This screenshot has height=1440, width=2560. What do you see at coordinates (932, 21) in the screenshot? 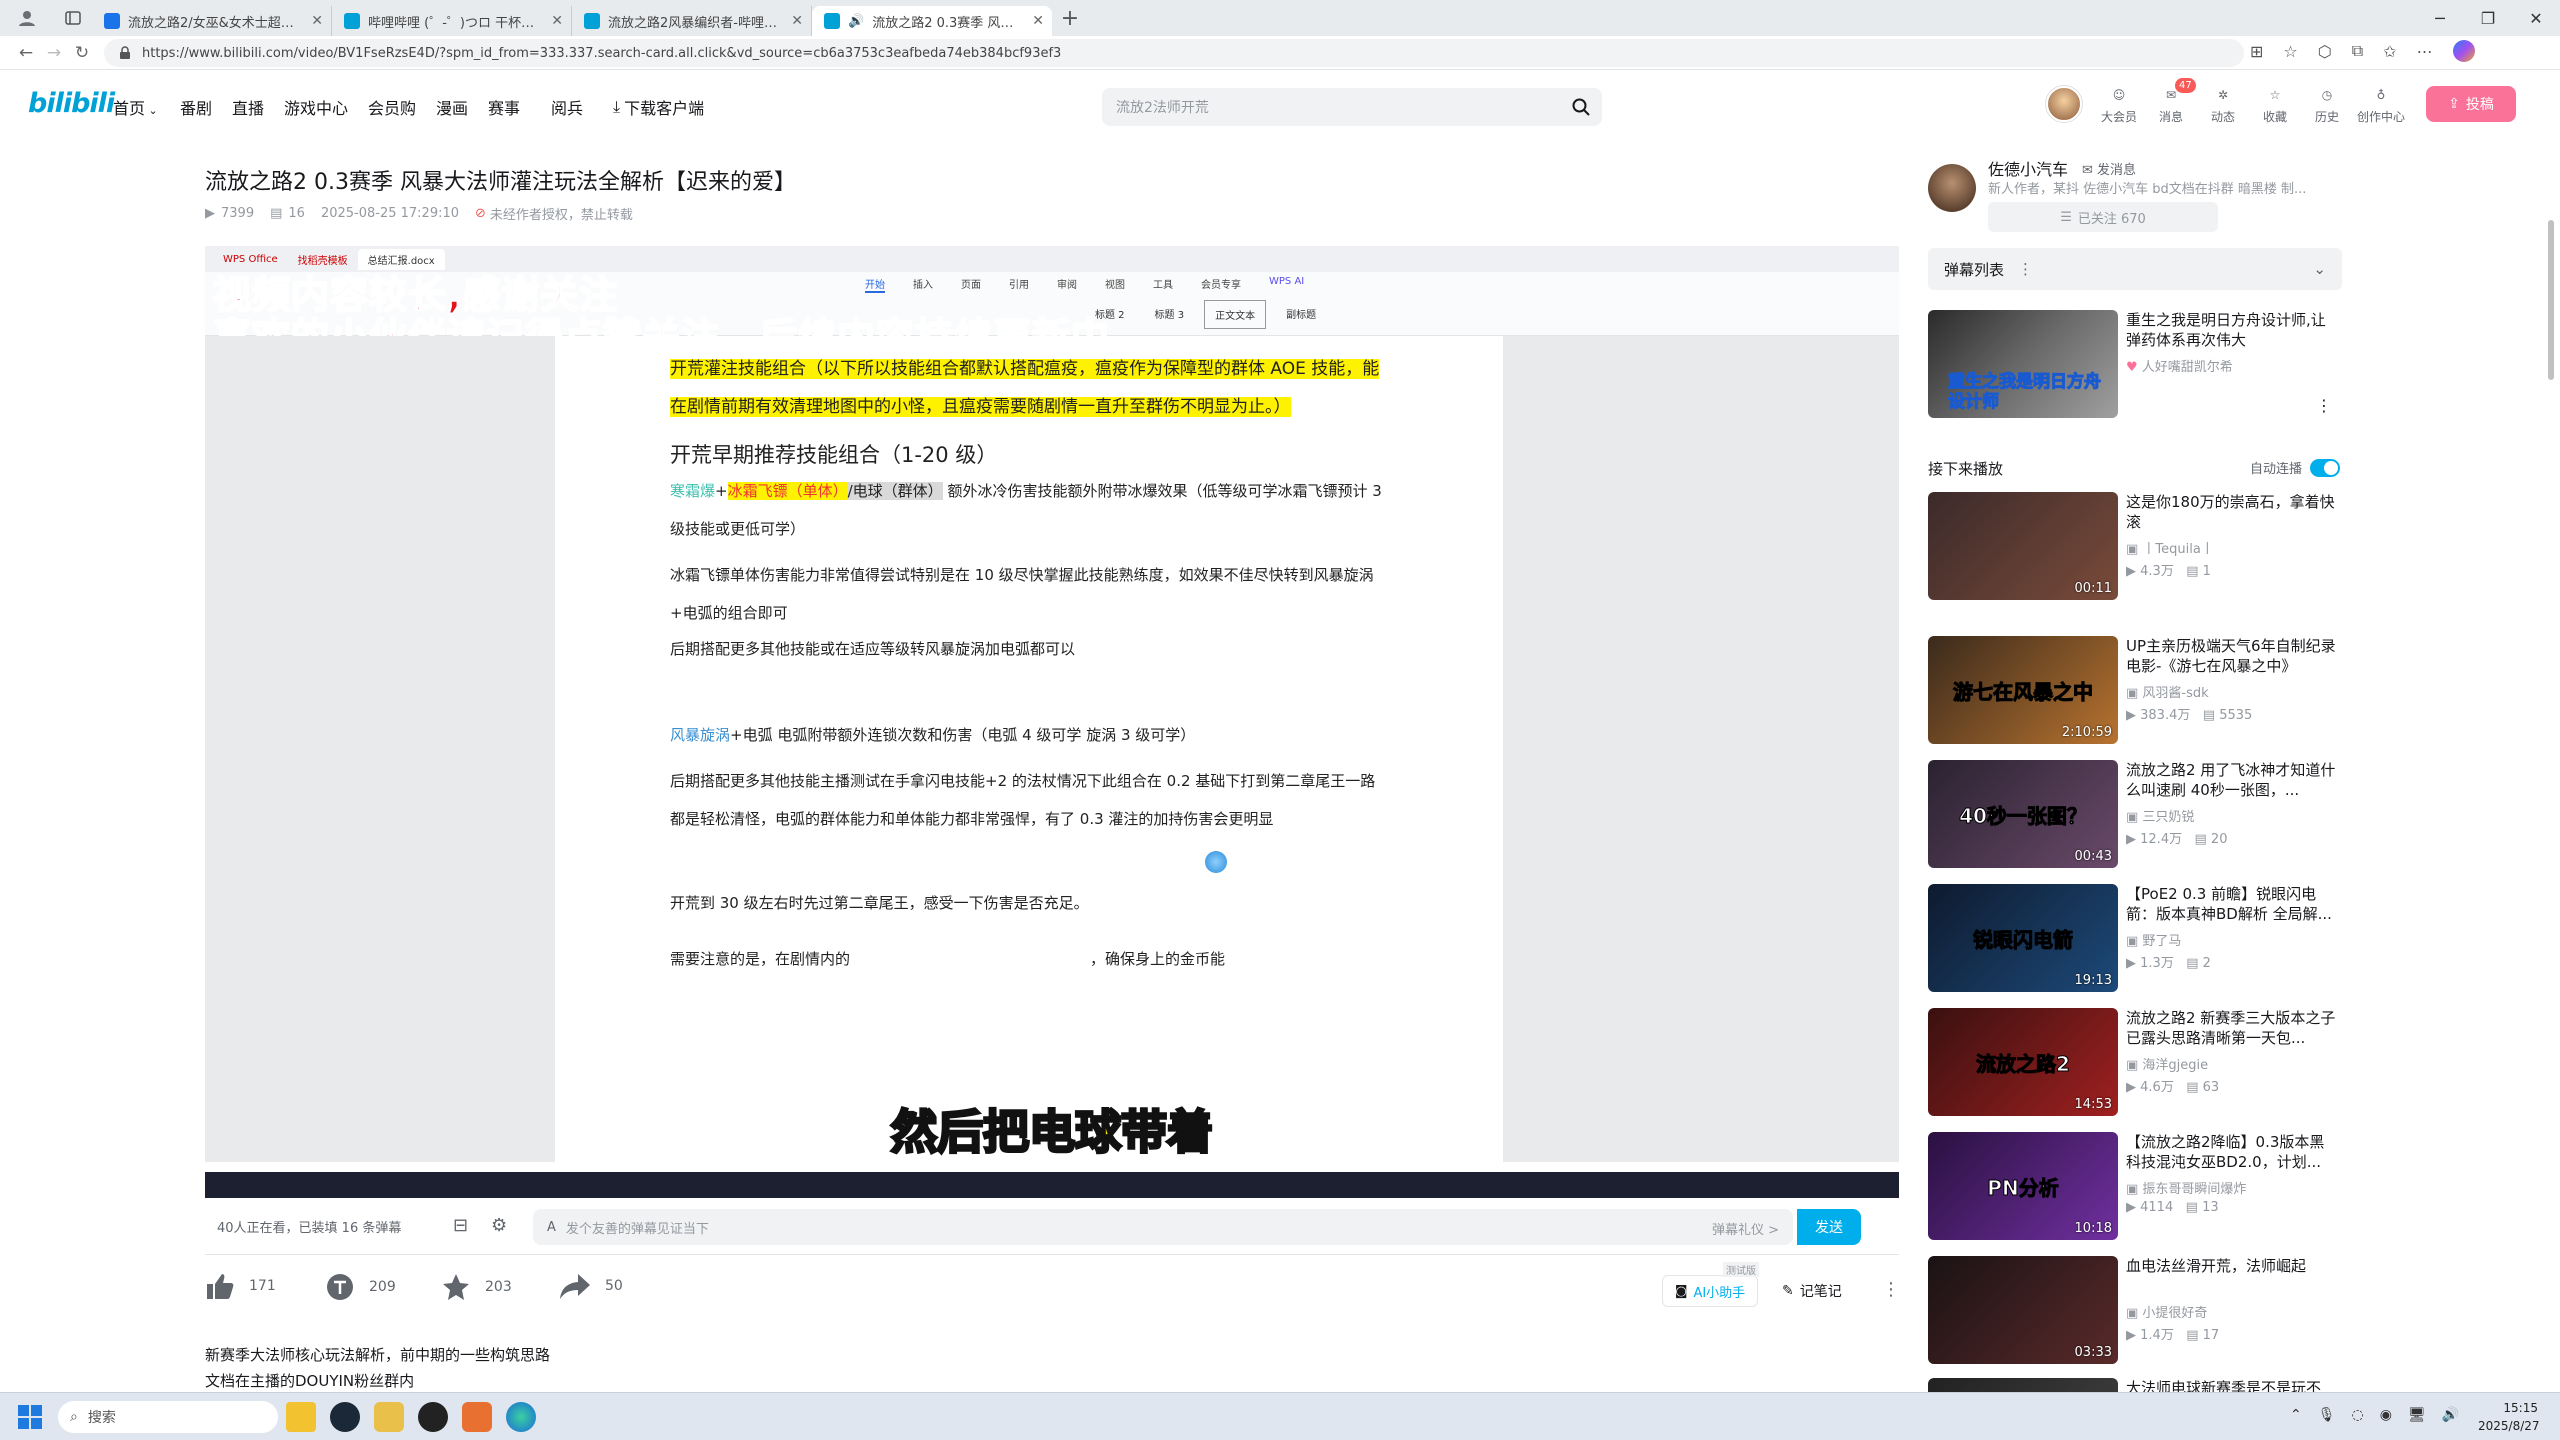
I see `browser-tab-active: 🔊 流放之路2 0.3赛季 风暴大法... ✕` at bounding box center [932, 21].